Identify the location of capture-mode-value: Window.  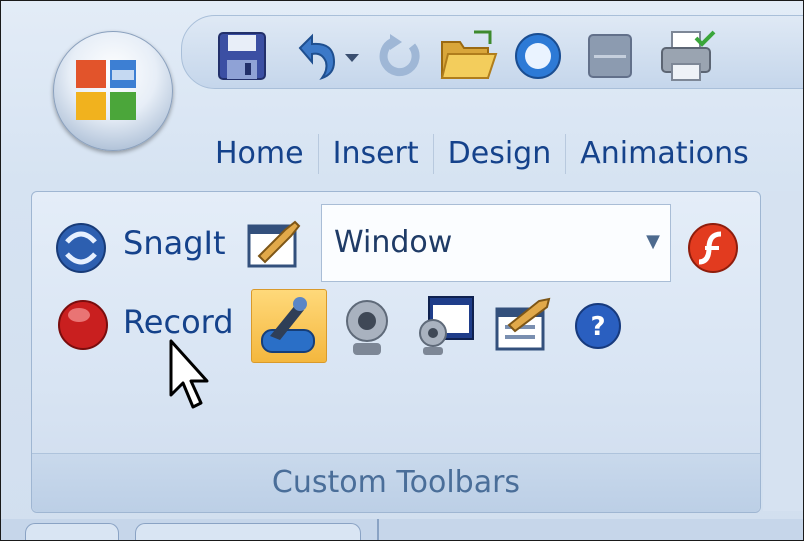
(393, 242).